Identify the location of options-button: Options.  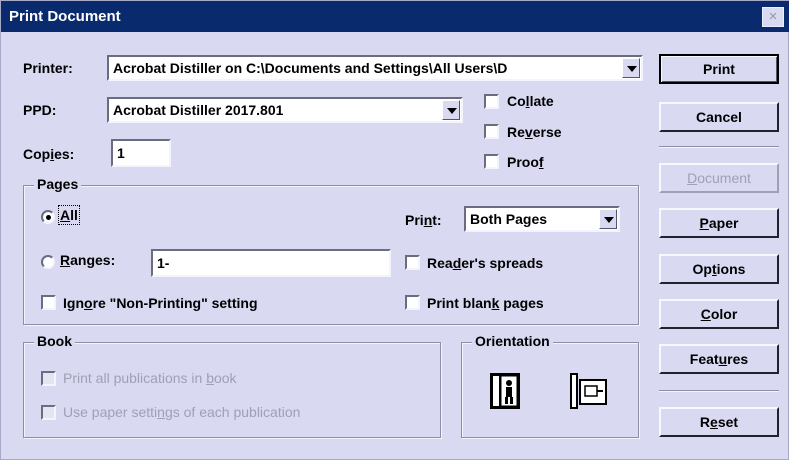
(719, 269).